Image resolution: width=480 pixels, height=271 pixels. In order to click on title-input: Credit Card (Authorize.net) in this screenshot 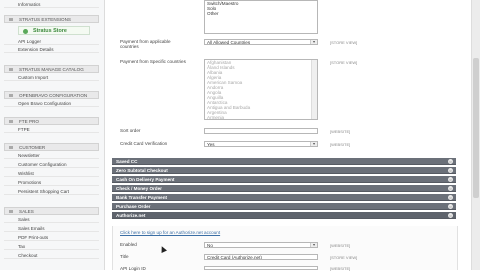, I will do `click(261, 257)`.